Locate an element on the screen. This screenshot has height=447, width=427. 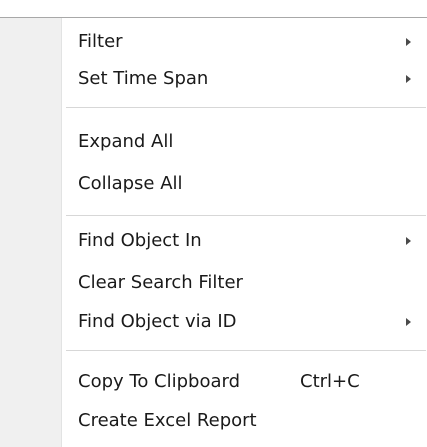
menu-item-label: Create Excel Report is located at coordinates (167, 420).